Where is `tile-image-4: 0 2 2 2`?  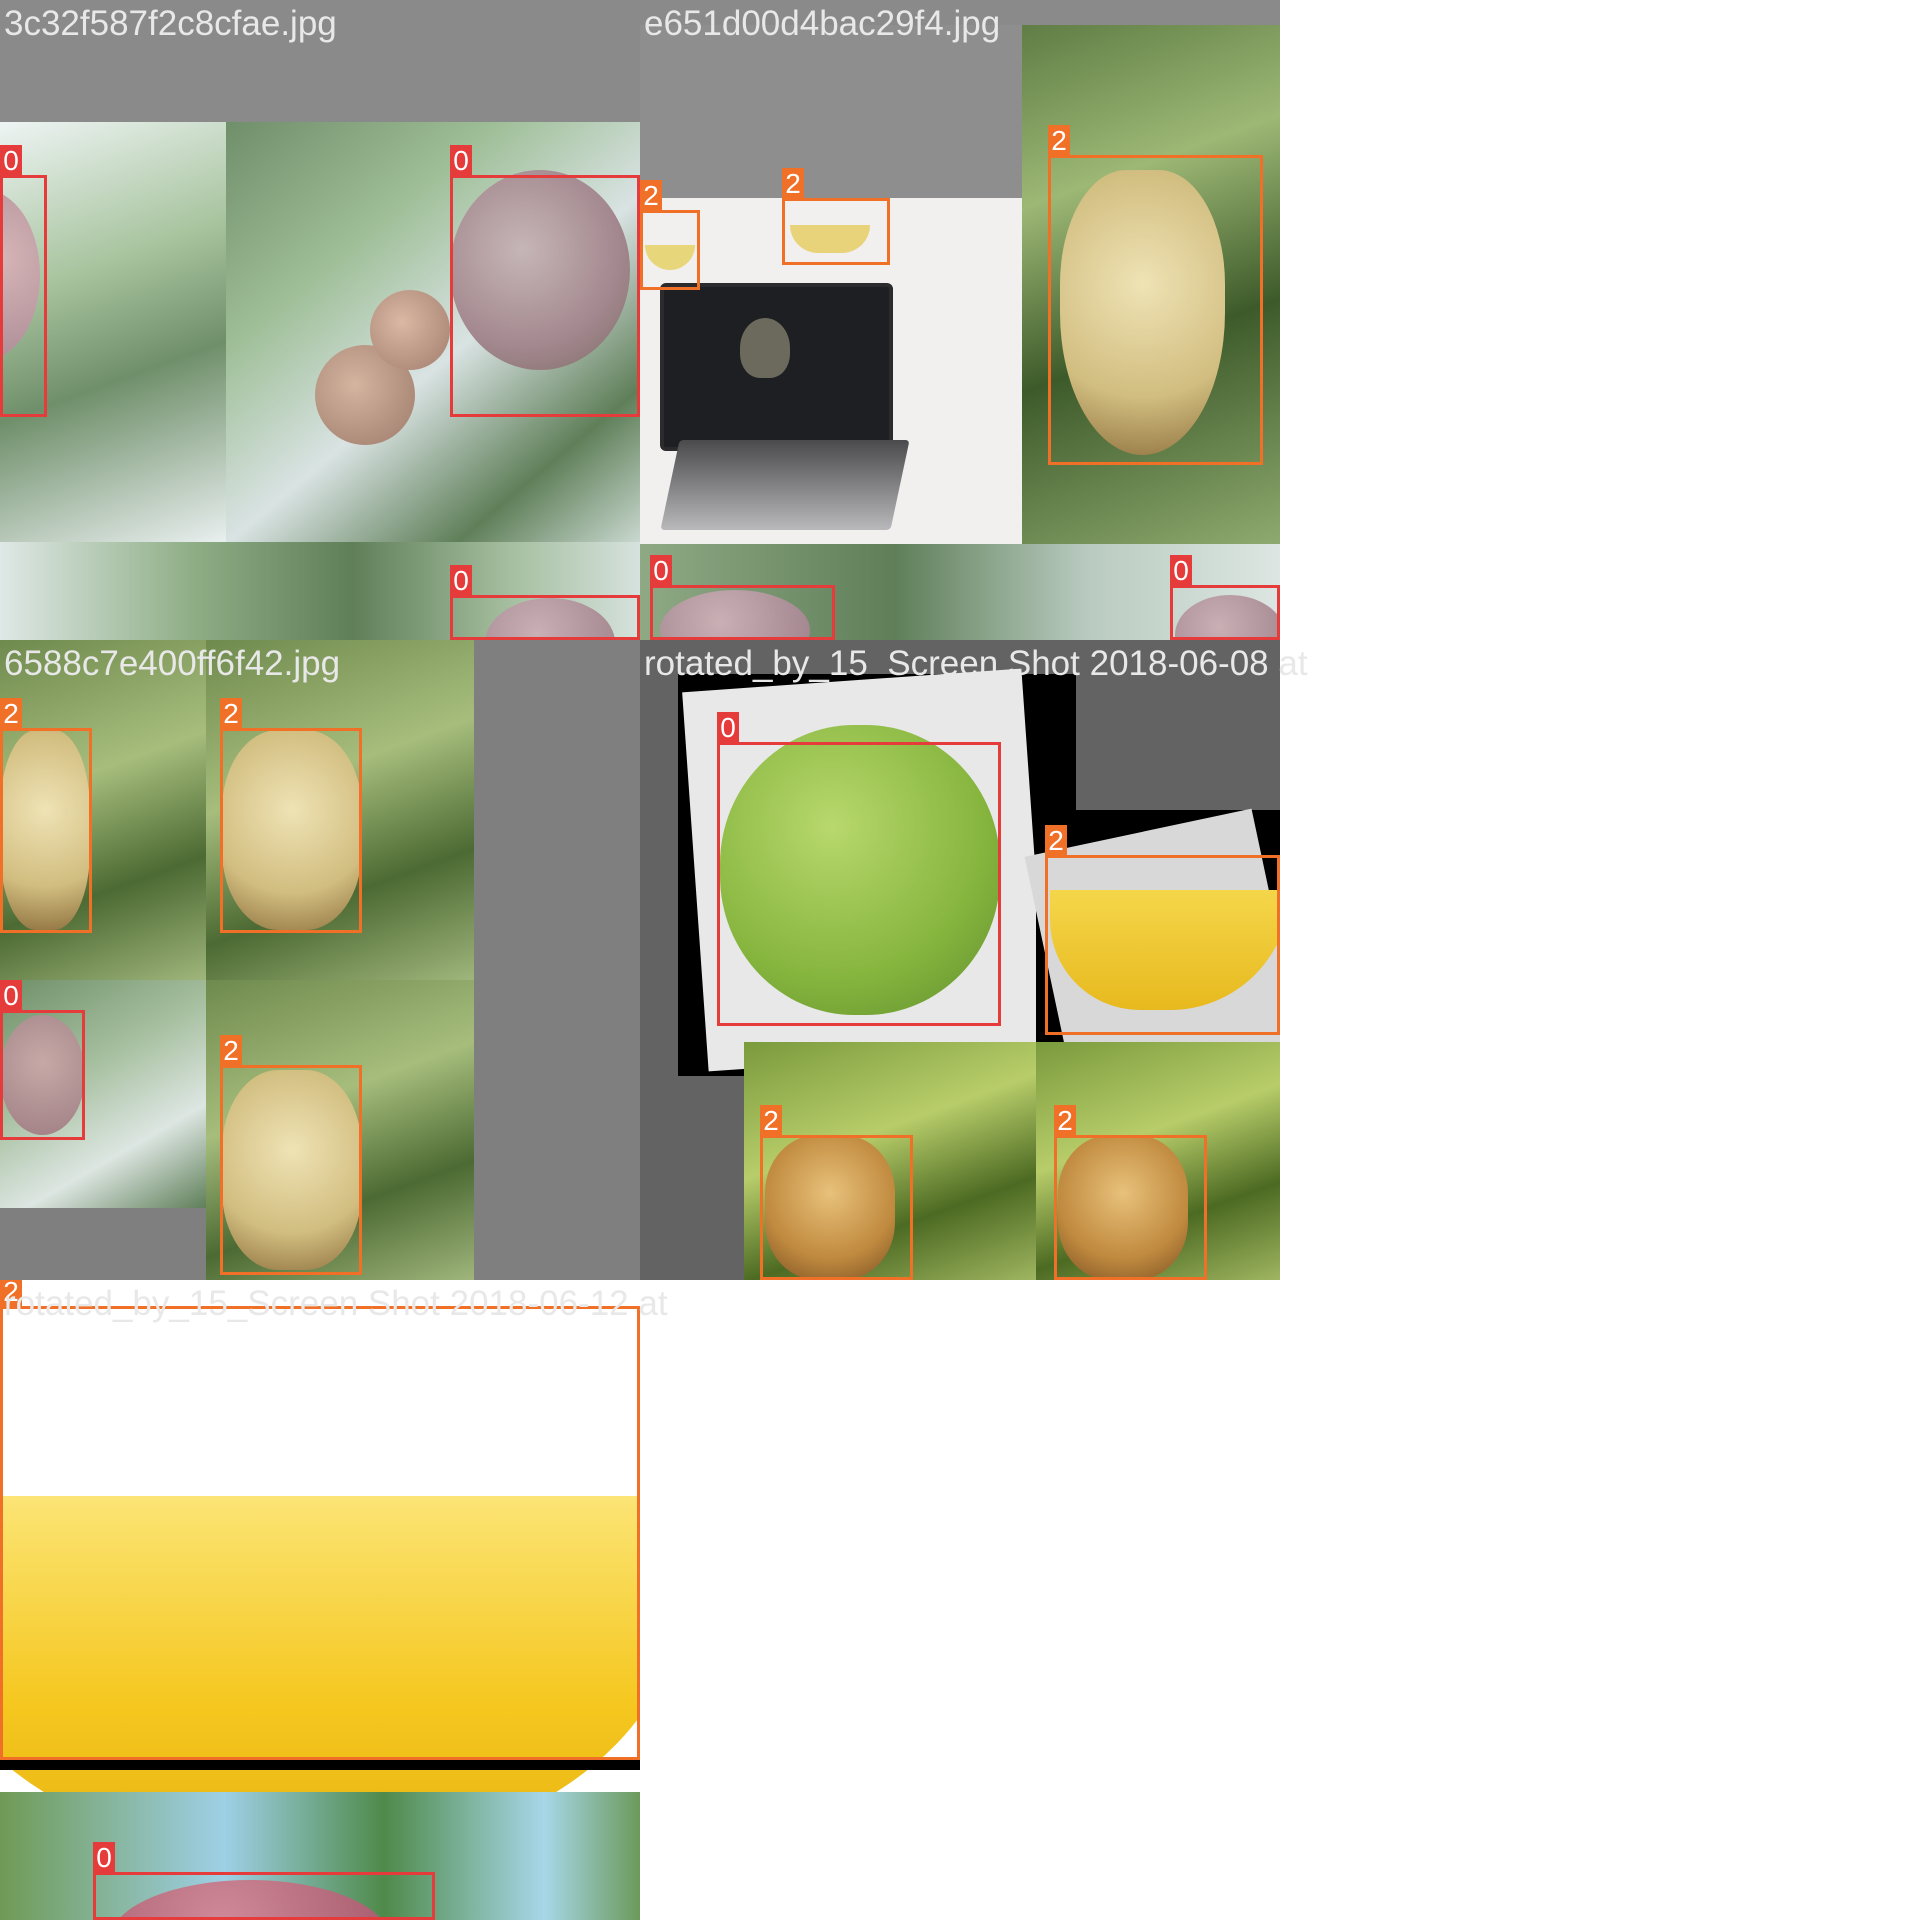 tile-image-4: 0 2 2 2 is located at coordinates (960, 960).